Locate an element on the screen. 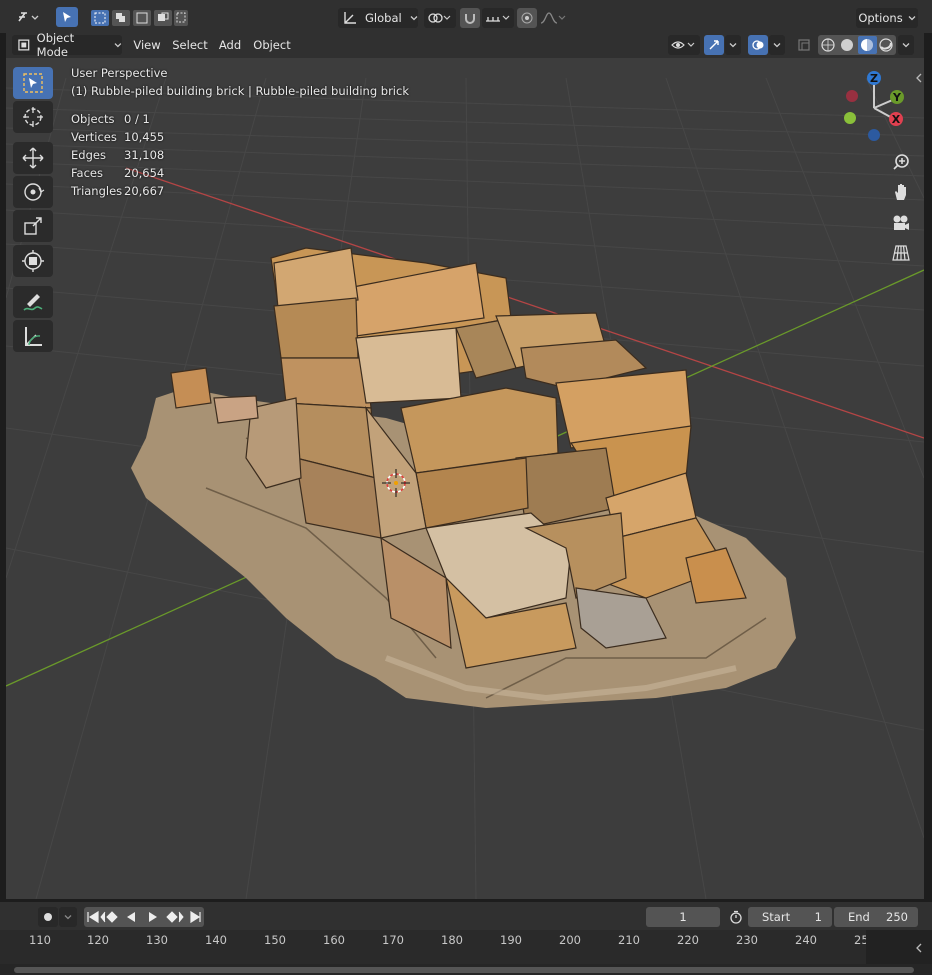  menu-add-label: Add is located at coordinates (230, 45).